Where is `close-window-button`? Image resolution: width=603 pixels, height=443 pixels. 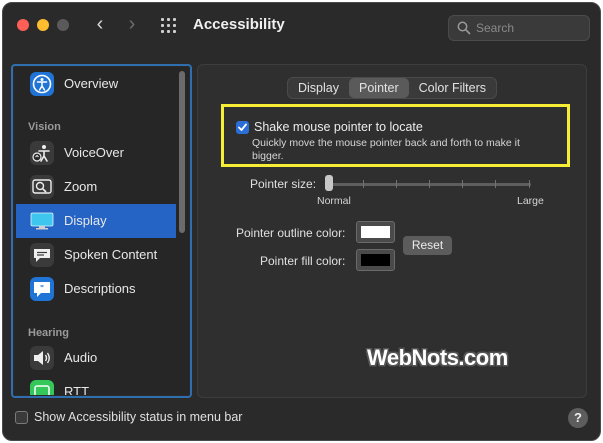 close-window-button is located at coordinates (23, 25).